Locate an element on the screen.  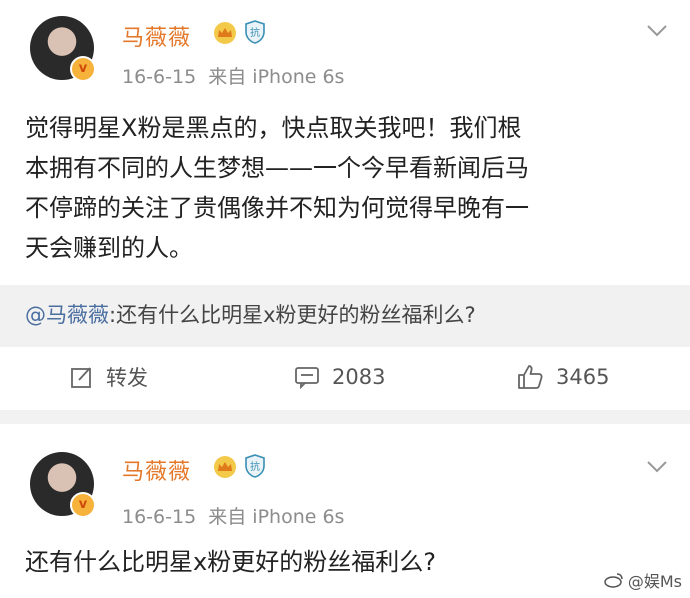
post-text-line: 天会赚到的人。 is located at coordinates (109, 248).